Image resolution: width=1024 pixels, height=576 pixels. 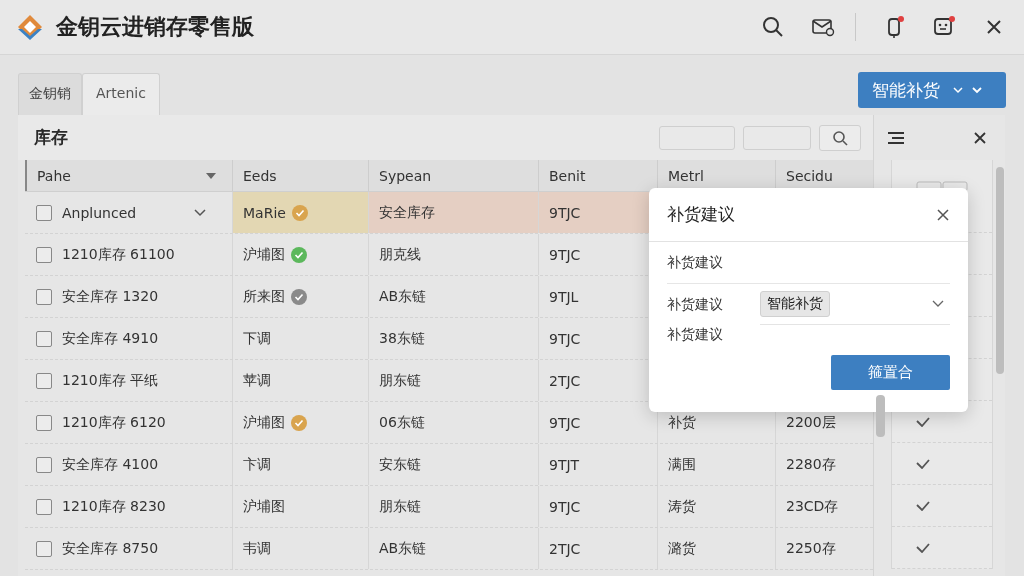 What do you see at coordinates (300, 175) in the screenshot?
I see `column-header: Eeds` at bounding box center [300, 175].